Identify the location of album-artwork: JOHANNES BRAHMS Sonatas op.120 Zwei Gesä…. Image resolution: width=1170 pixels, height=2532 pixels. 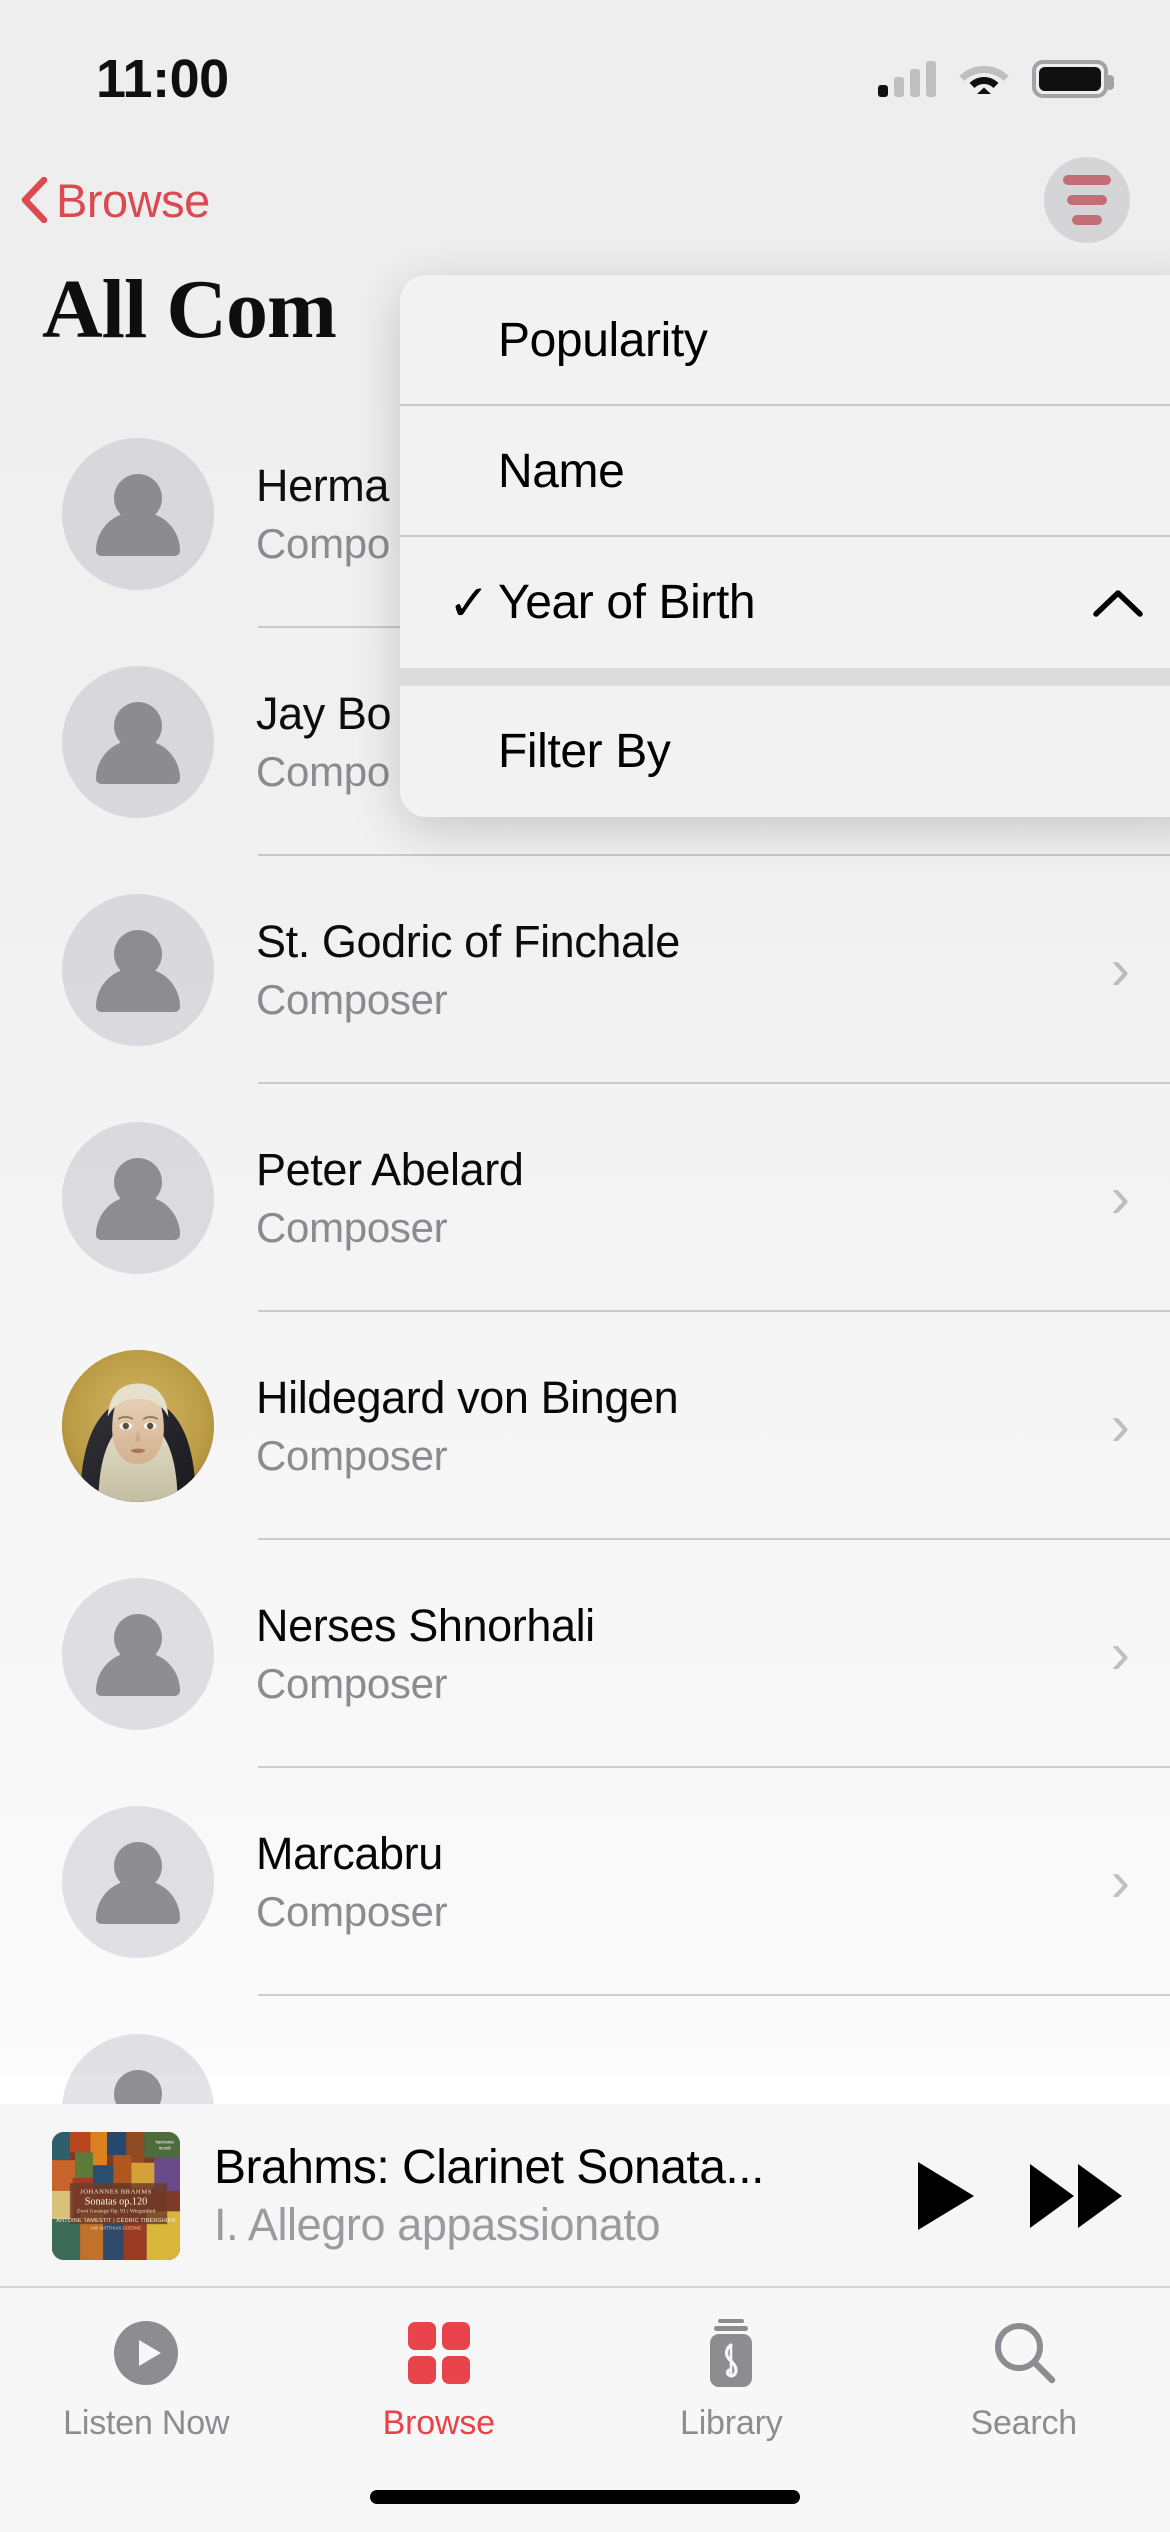
(116, 2195).